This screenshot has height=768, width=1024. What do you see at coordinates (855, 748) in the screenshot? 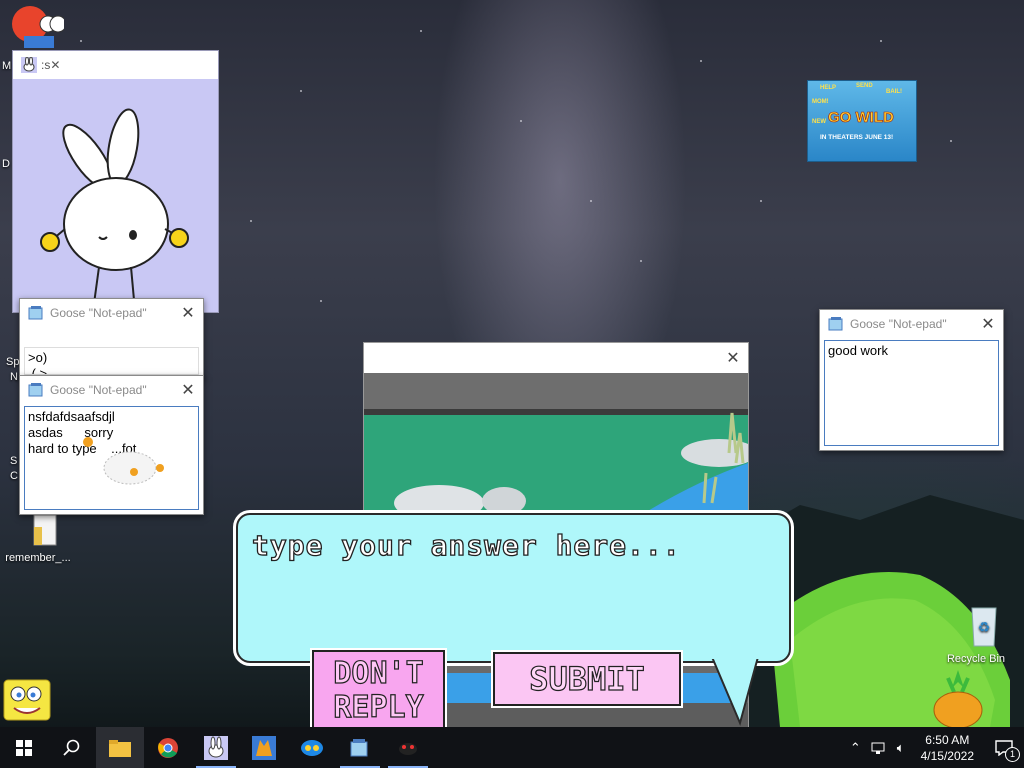
I see `chevron-up-icon: ⌃` at bounding box center [855, 748].